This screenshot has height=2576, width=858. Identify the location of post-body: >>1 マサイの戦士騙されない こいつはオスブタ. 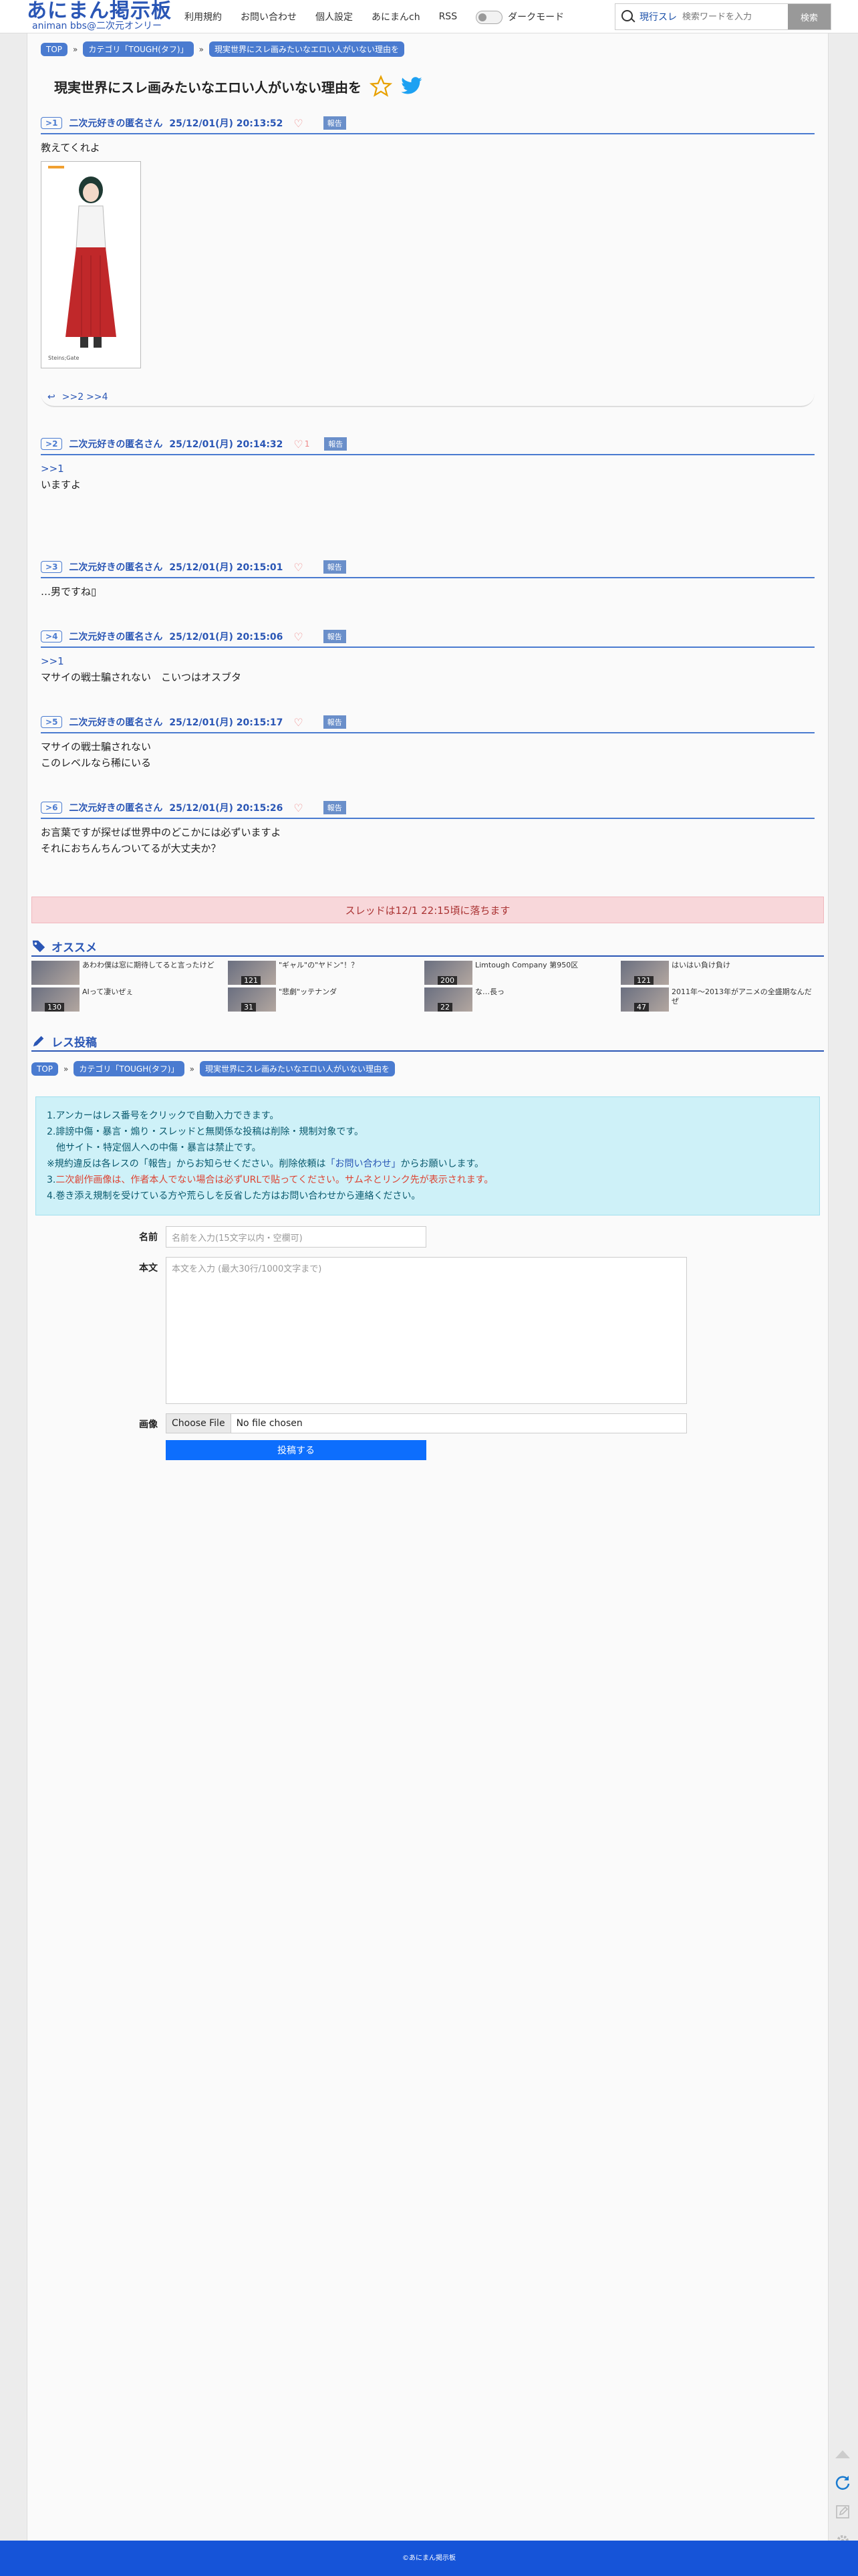
(428, 666).